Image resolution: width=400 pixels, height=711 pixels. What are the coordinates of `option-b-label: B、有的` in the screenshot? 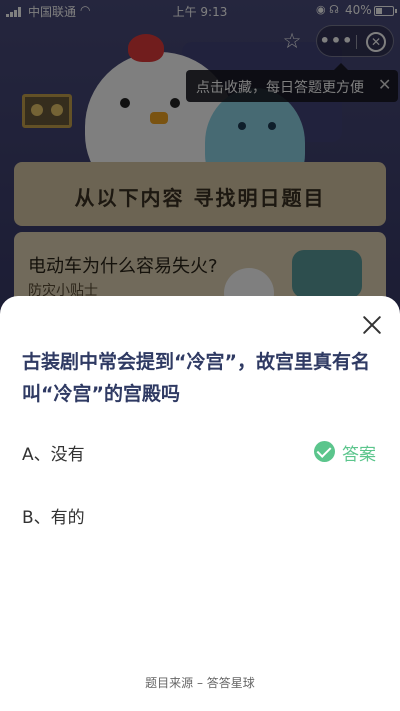 It's located at (53, 518).